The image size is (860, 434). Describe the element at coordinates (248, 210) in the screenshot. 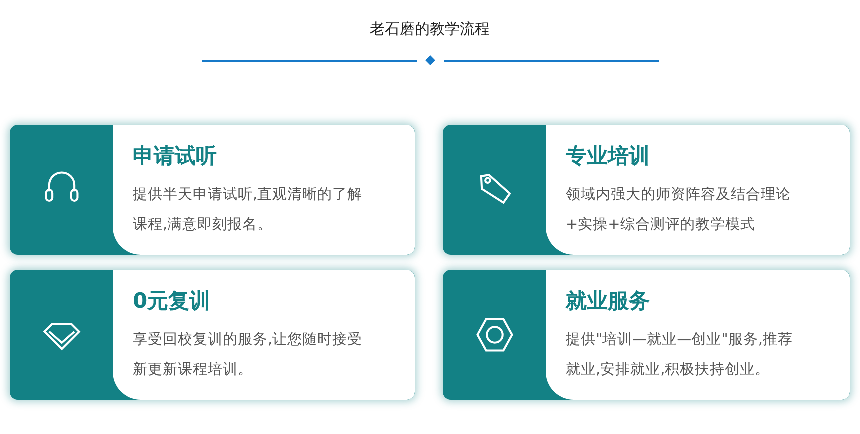

I see `card-description: 提供半天申请试听,直观清晰的了解课程,满意即刻报名。` at that location.